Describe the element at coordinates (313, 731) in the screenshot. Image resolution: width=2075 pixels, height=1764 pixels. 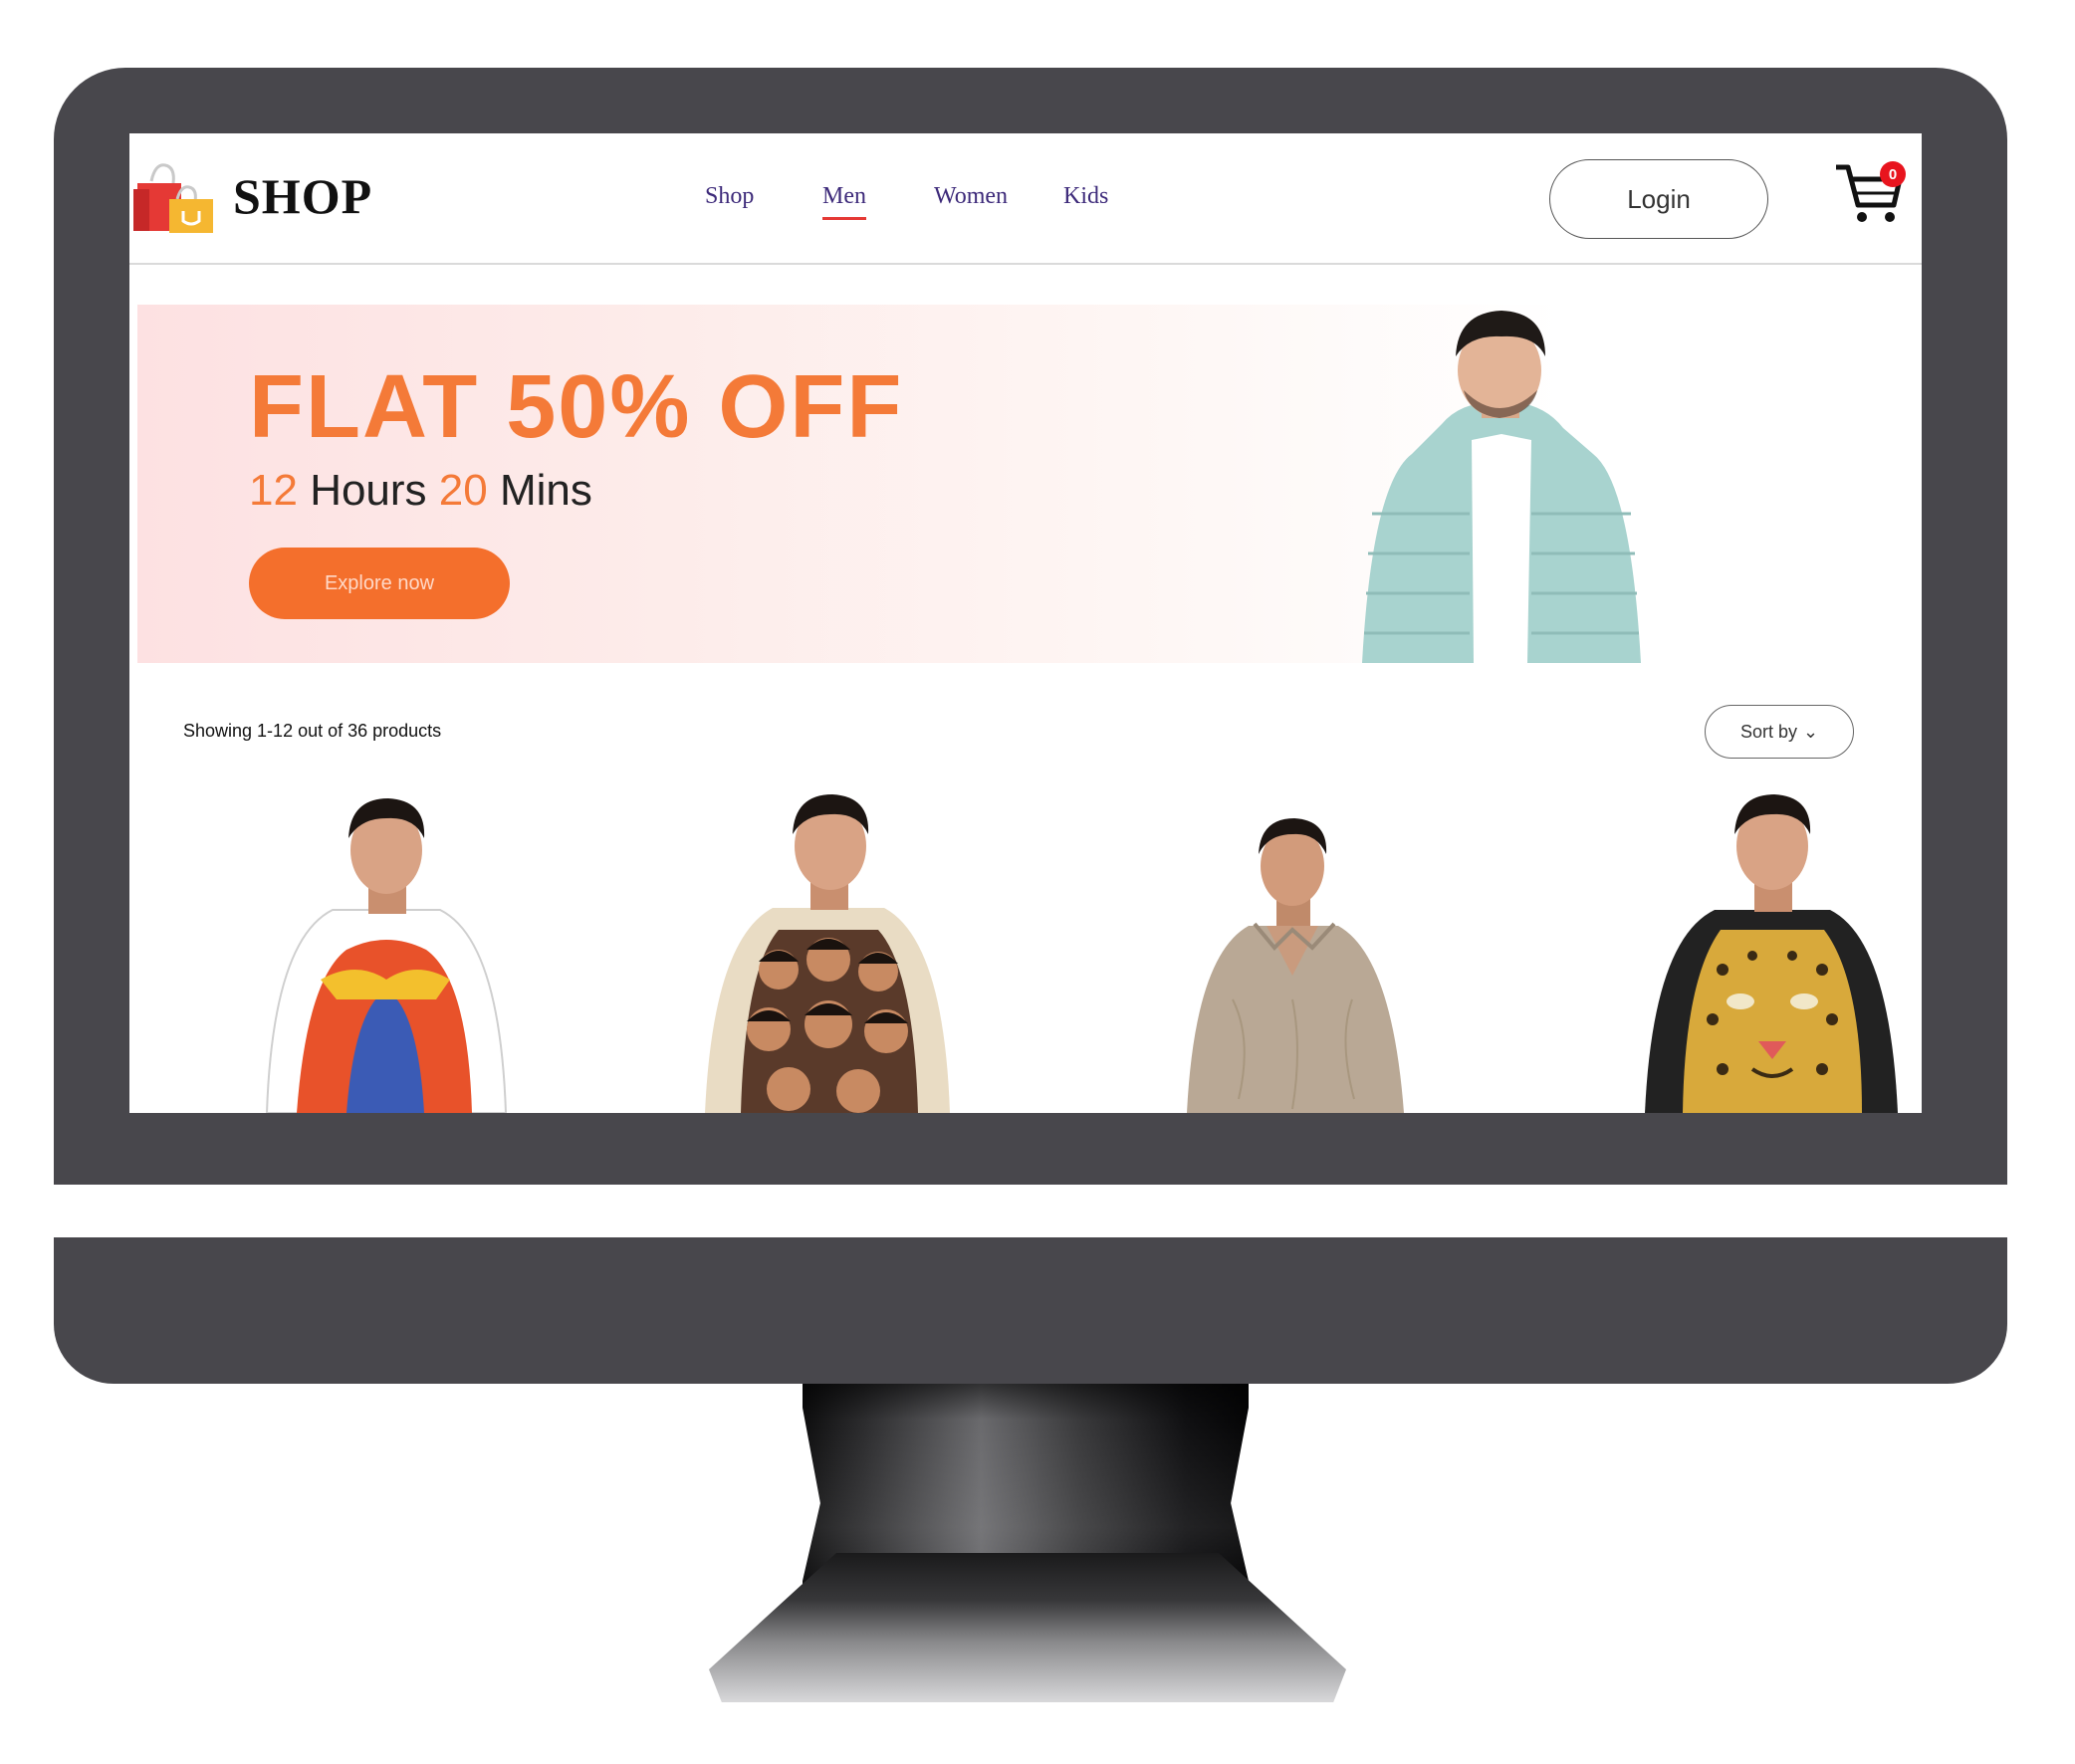
I see `results-count: Showing 1-12 out of 36 products` at that location.